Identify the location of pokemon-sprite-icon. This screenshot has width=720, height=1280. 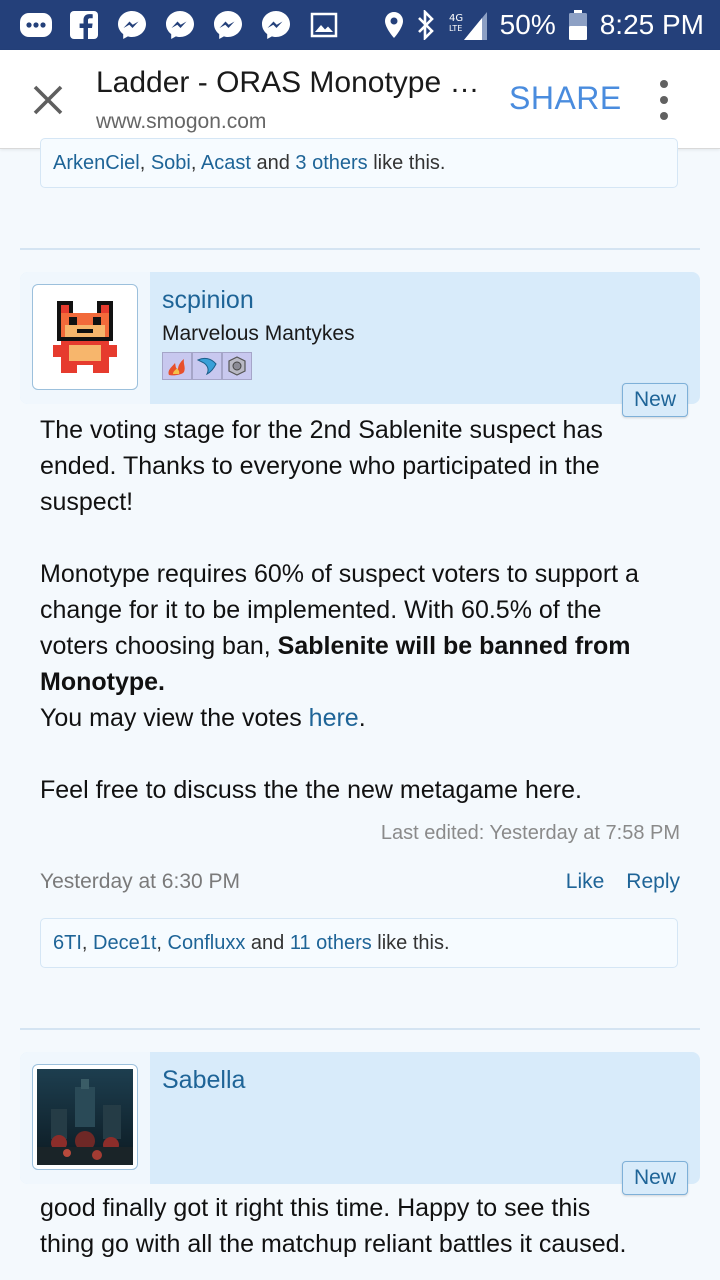
(85, 337).